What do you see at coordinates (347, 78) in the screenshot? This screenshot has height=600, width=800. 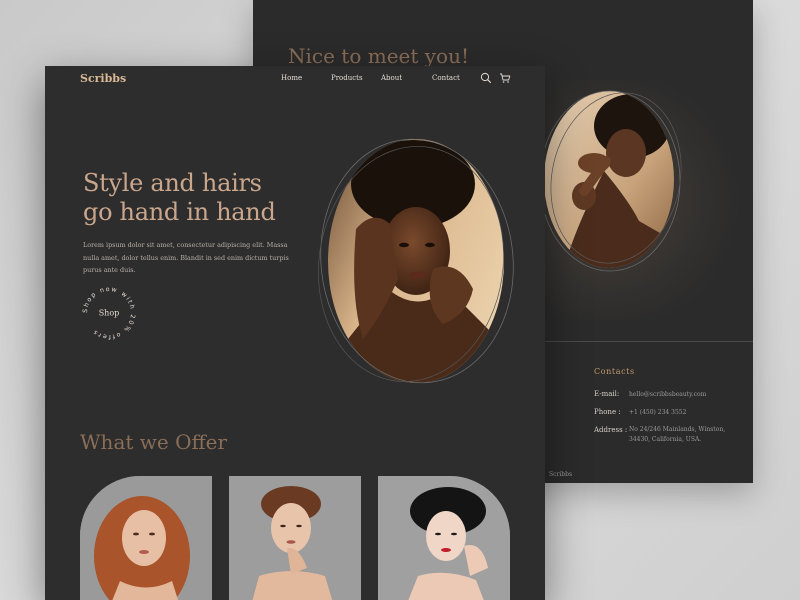 I see `nav-products: Products` at bounding box center [347, 78].